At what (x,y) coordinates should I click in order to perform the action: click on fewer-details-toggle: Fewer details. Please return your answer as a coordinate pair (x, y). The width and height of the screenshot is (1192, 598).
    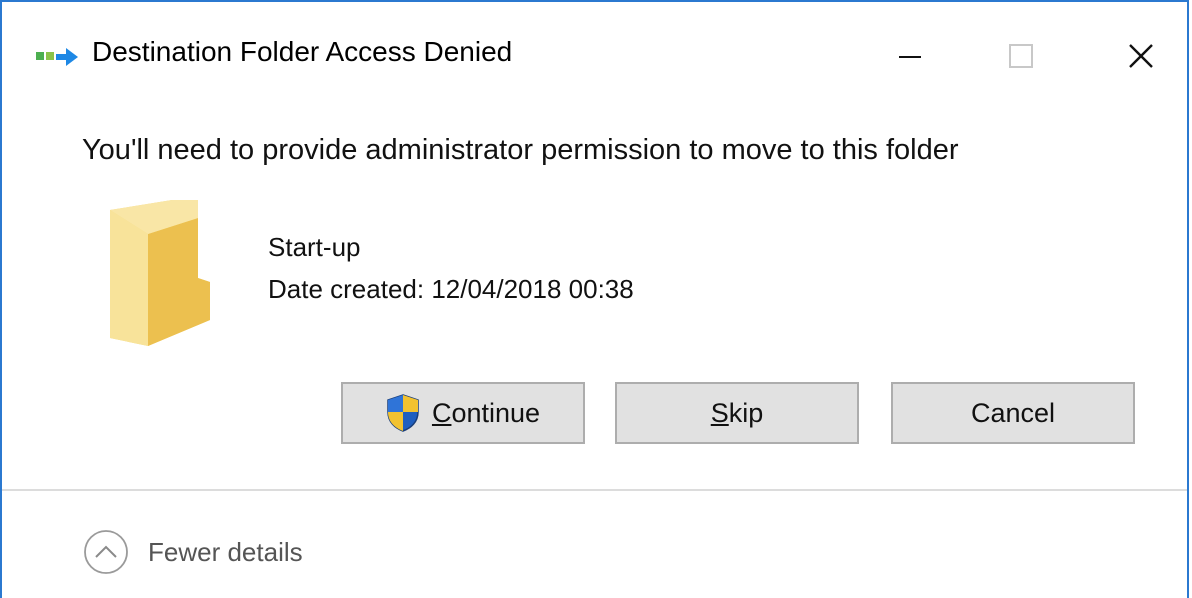
    Looking at the image, I should click on (192, 552).